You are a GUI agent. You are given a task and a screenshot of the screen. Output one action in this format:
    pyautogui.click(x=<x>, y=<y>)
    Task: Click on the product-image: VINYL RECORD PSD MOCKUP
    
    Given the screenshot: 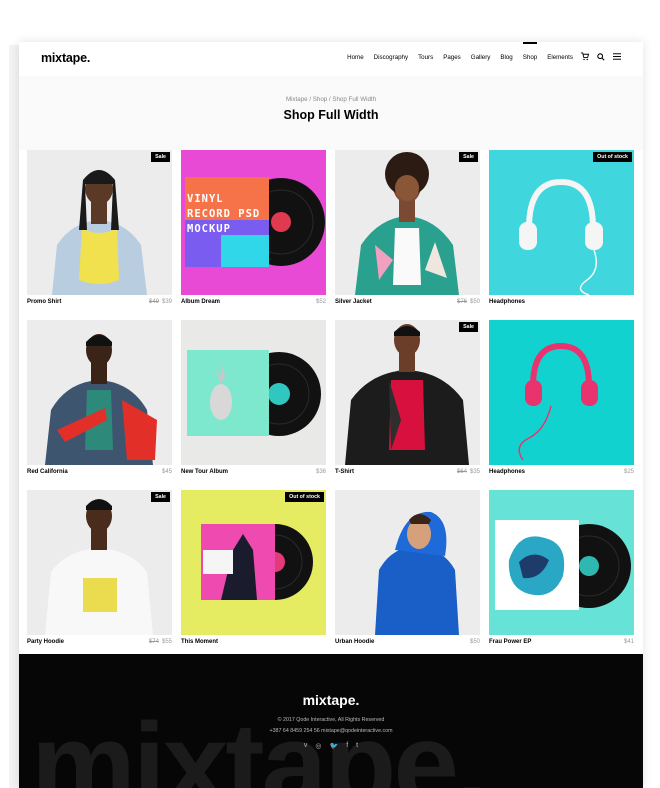 What is the action you would take?
    pyautogui.click(x=253, y=222)
    